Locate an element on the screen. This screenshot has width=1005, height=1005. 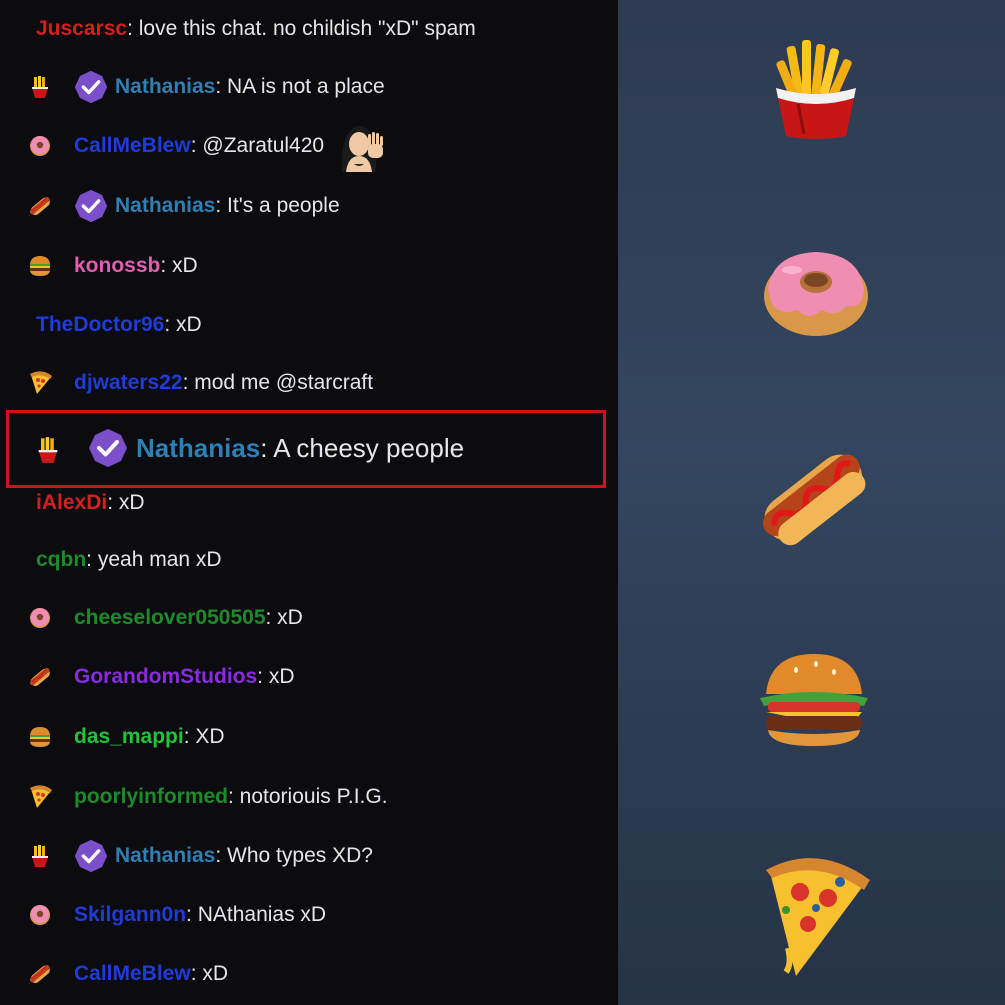
chat-message: djwaters22: mod me @starcraft is located at coordinates (309, 383).